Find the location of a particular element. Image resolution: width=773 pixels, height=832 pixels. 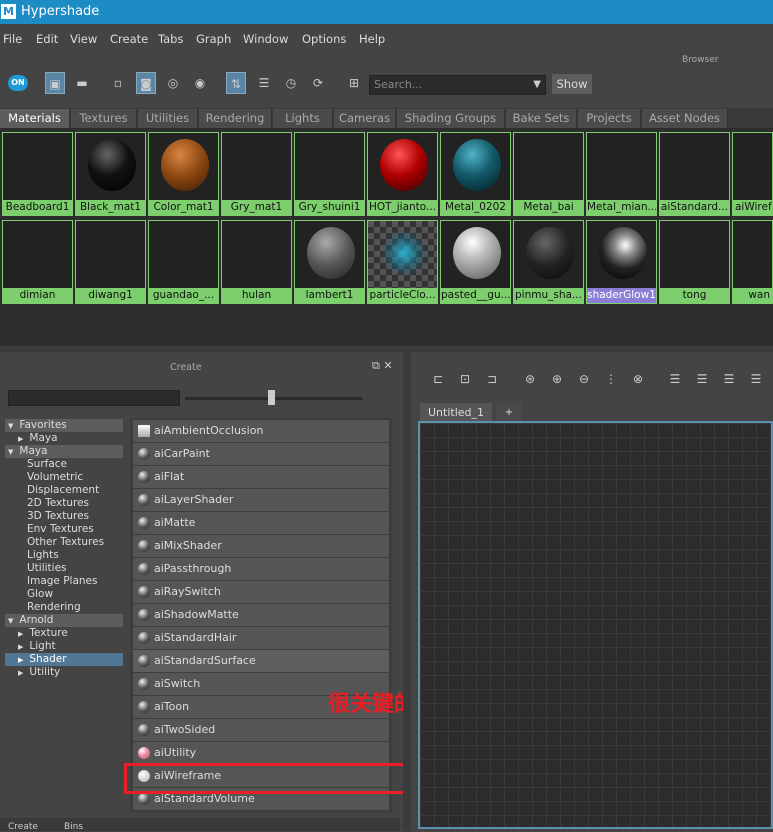

tree-item: ▶ Texture is located at coordinates (64, 633).